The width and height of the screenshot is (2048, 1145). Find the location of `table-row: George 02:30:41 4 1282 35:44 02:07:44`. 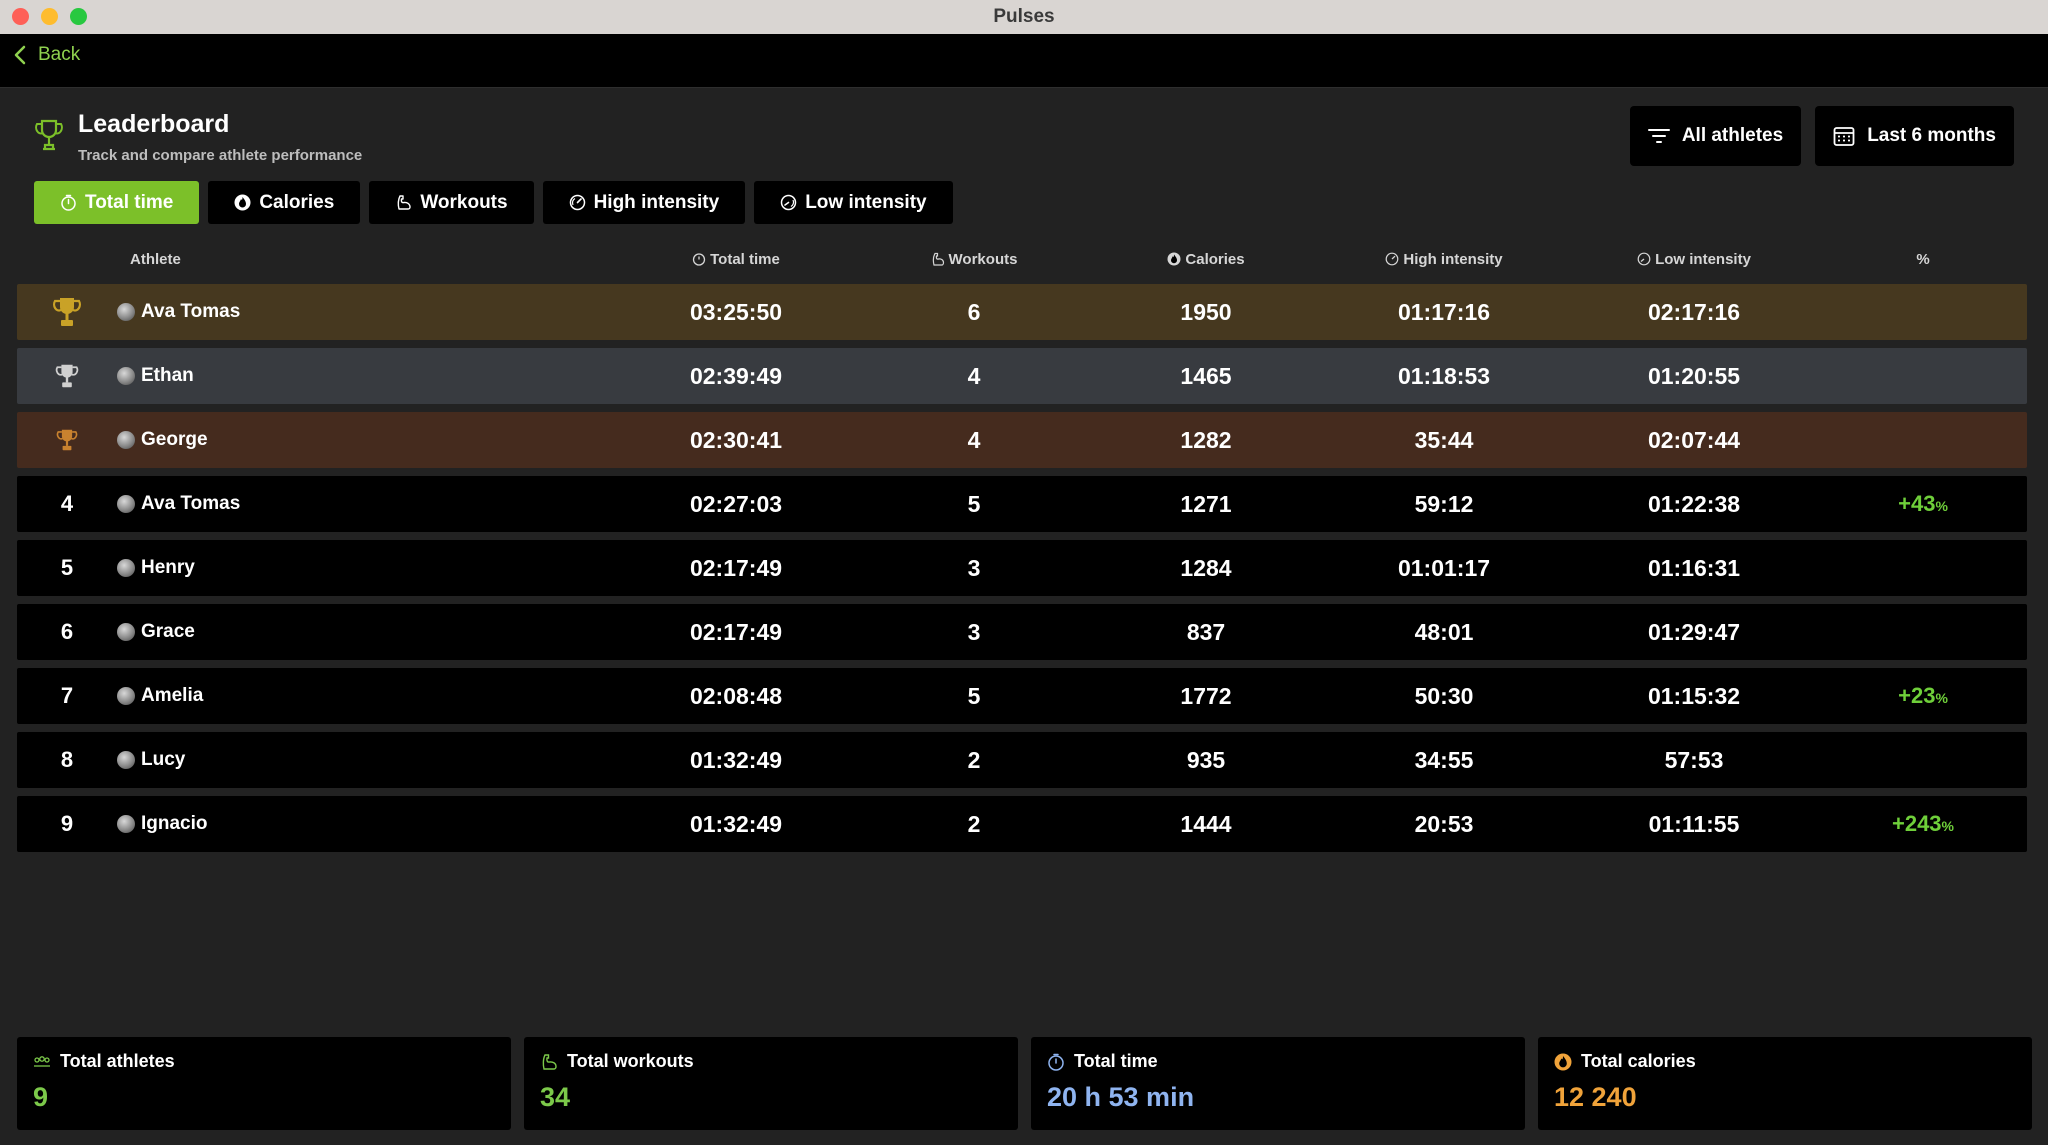

table-row: George 02:30:41 4 1282 35:44 02:07:44 is located at coordinates (1022, 440).